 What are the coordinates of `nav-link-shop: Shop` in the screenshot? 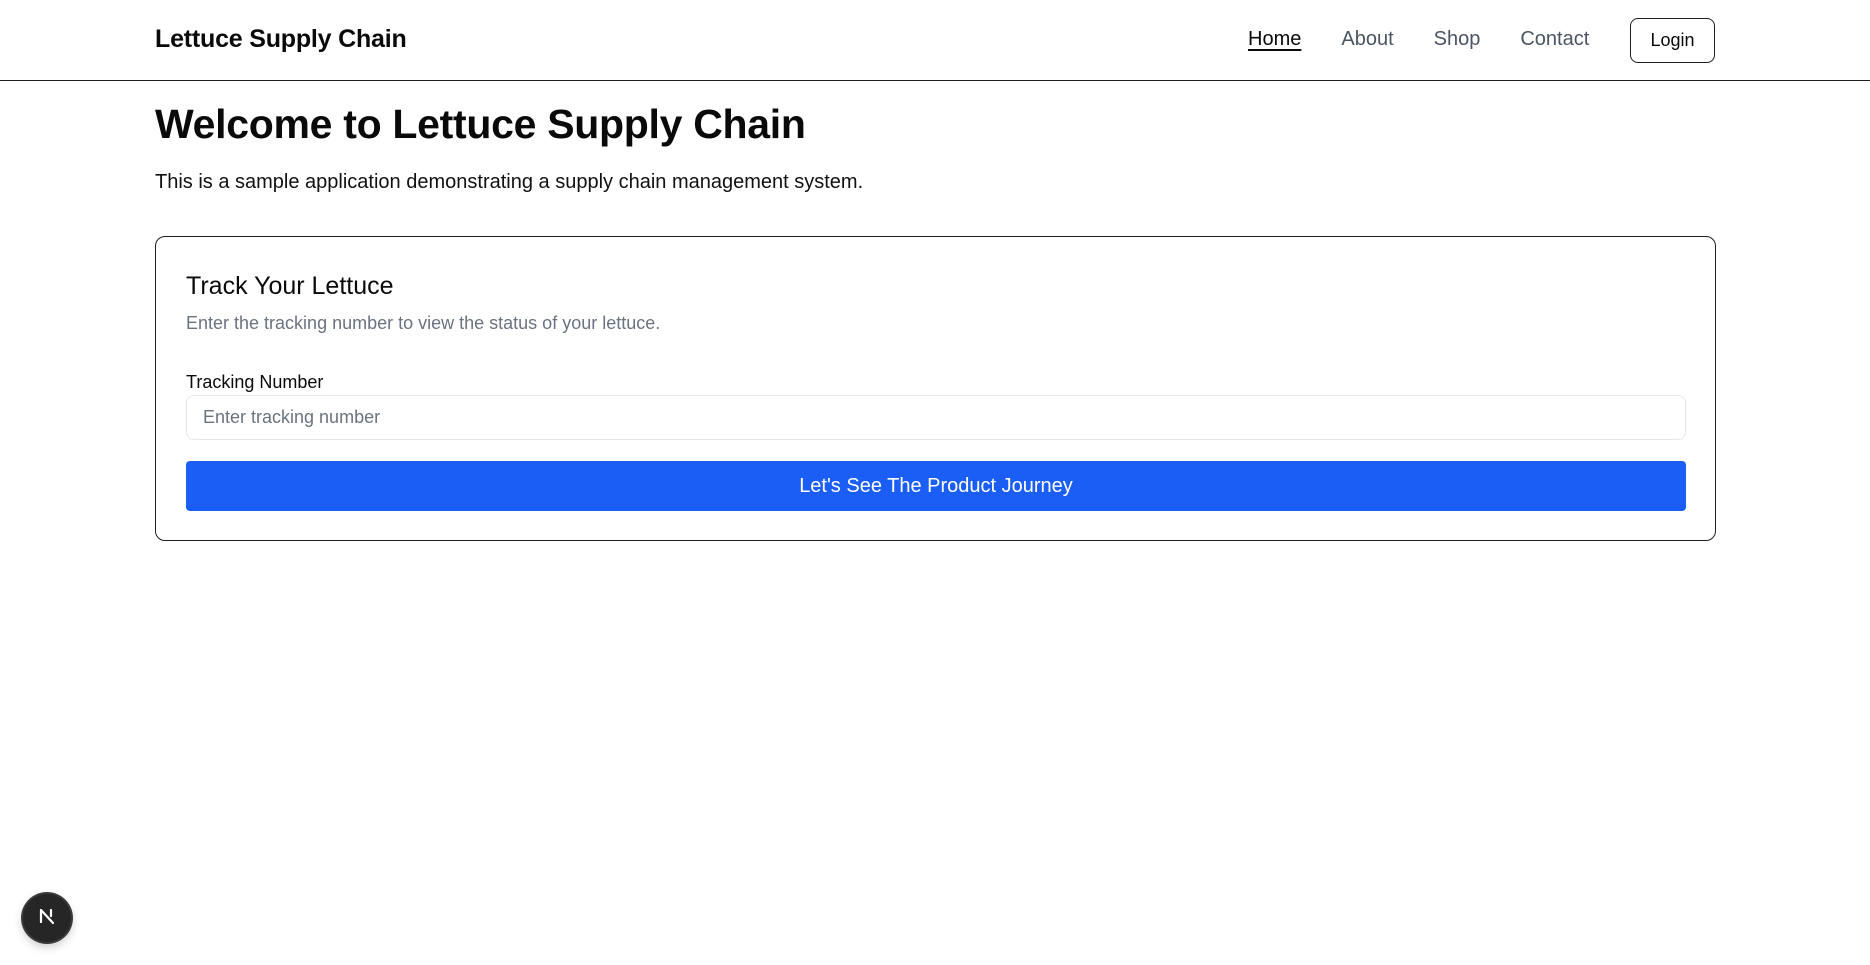 It's located at (1457, 39).